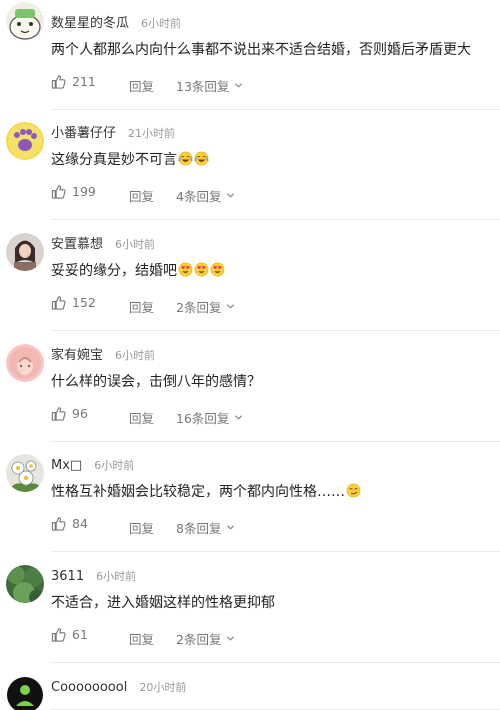 The width and height of the screenshot is (500, 710). I want to click on replies-count: 8条回复, so click(199, 528).